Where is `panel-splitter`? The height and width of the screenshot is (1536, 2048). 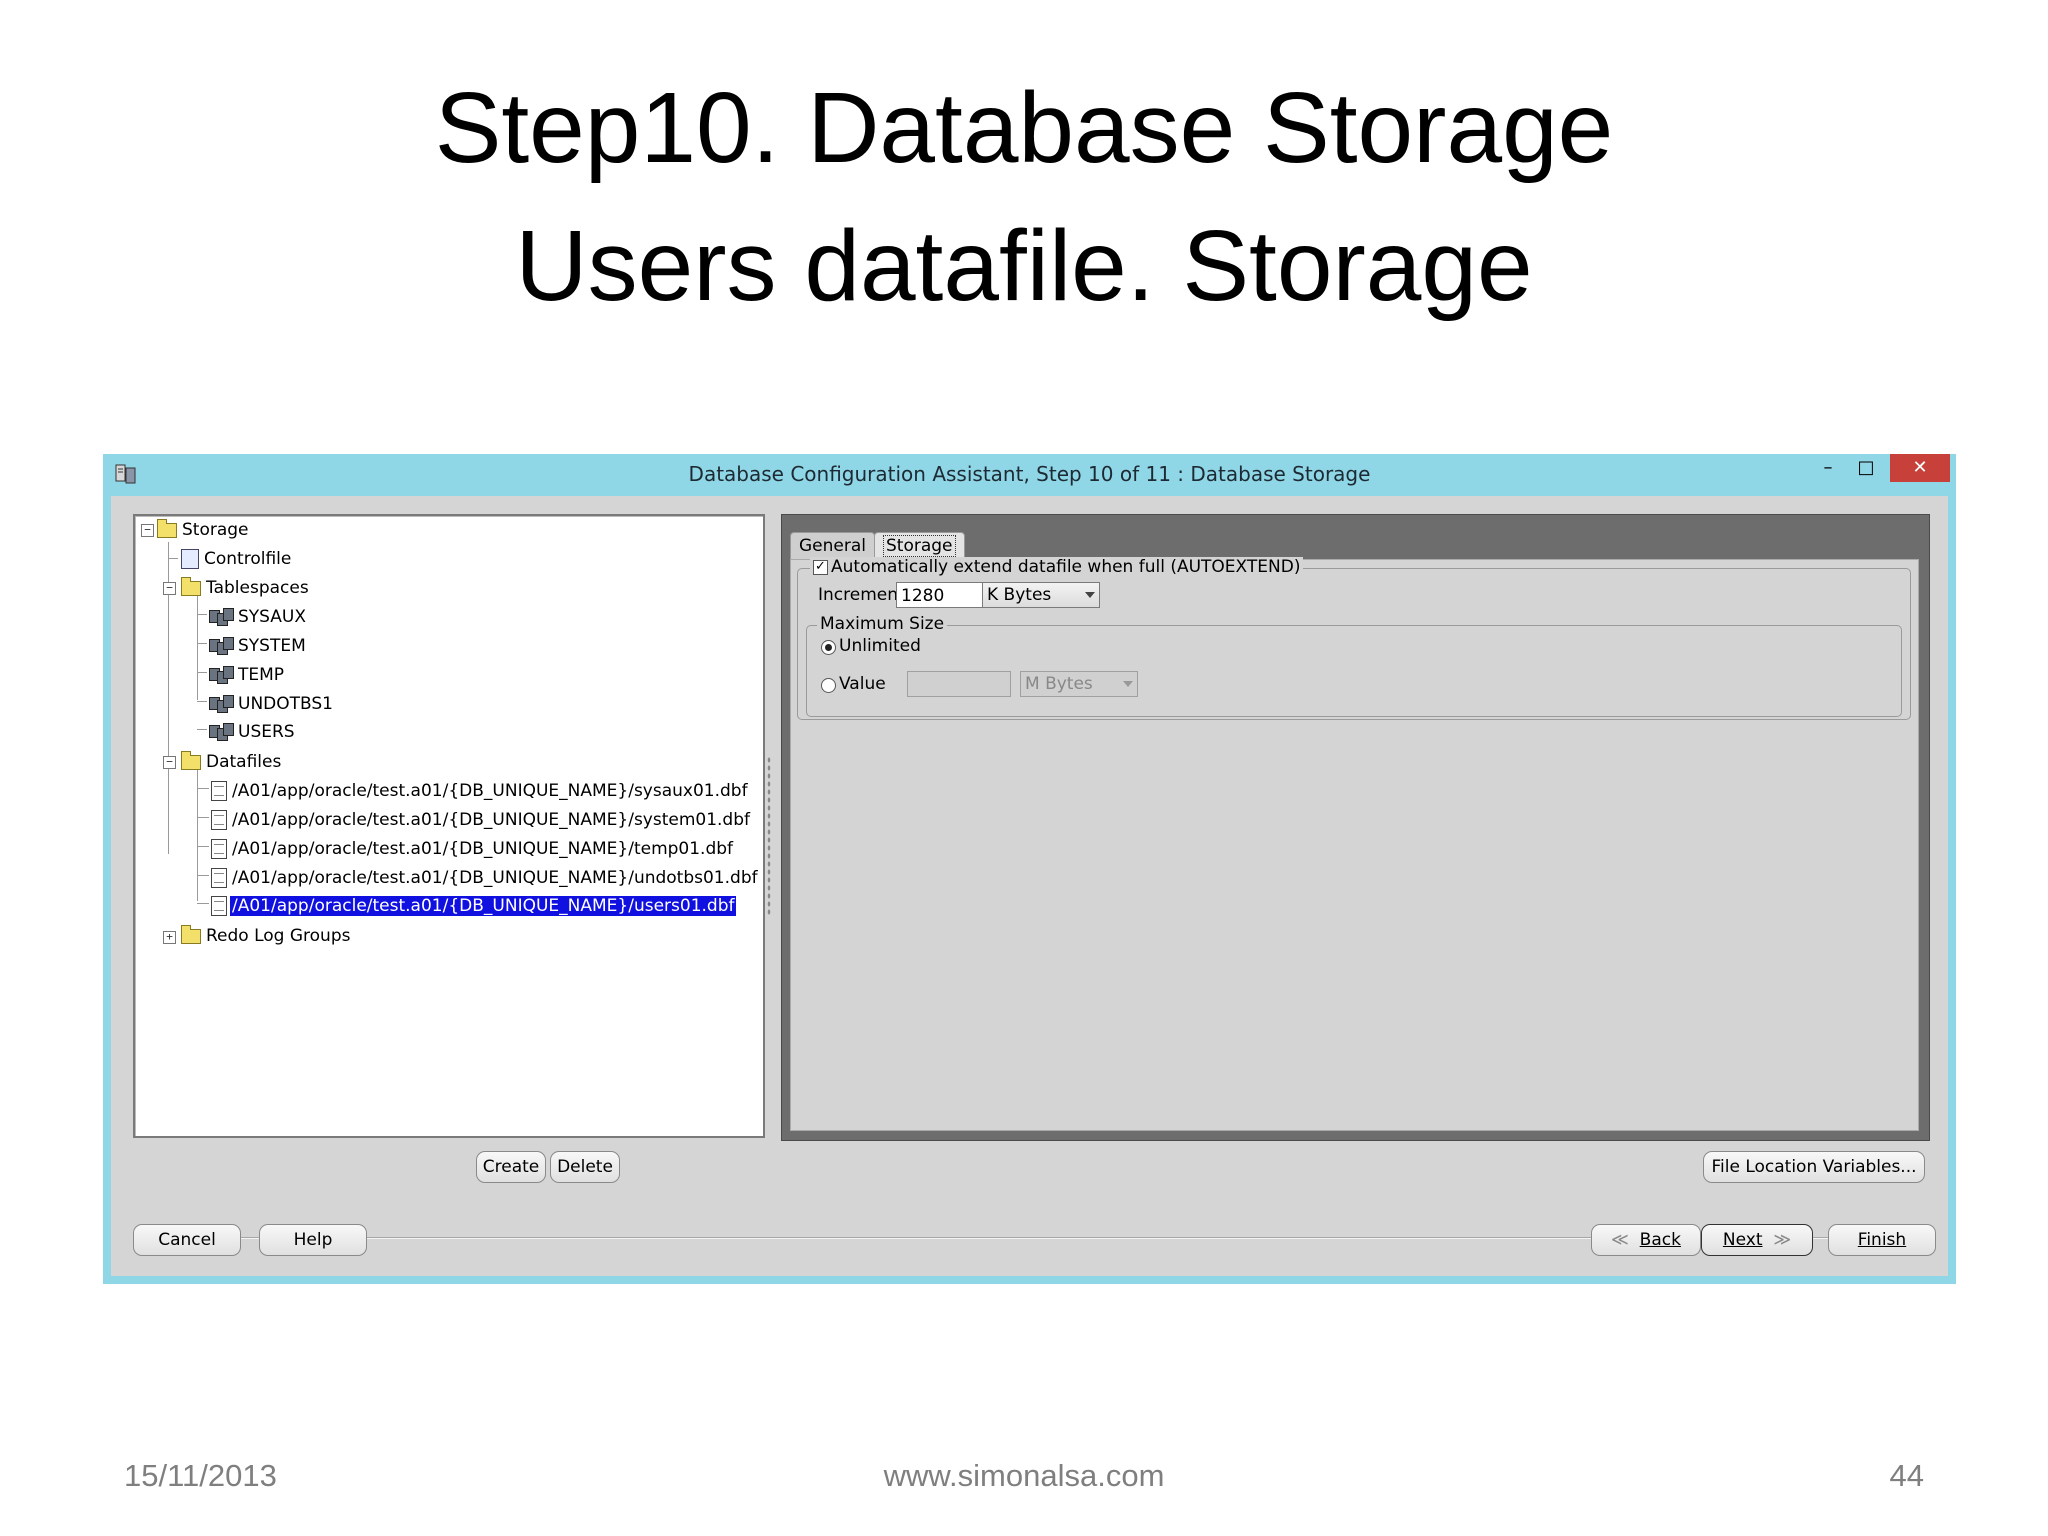 panel-splitter is located at coordinates (769, 836).